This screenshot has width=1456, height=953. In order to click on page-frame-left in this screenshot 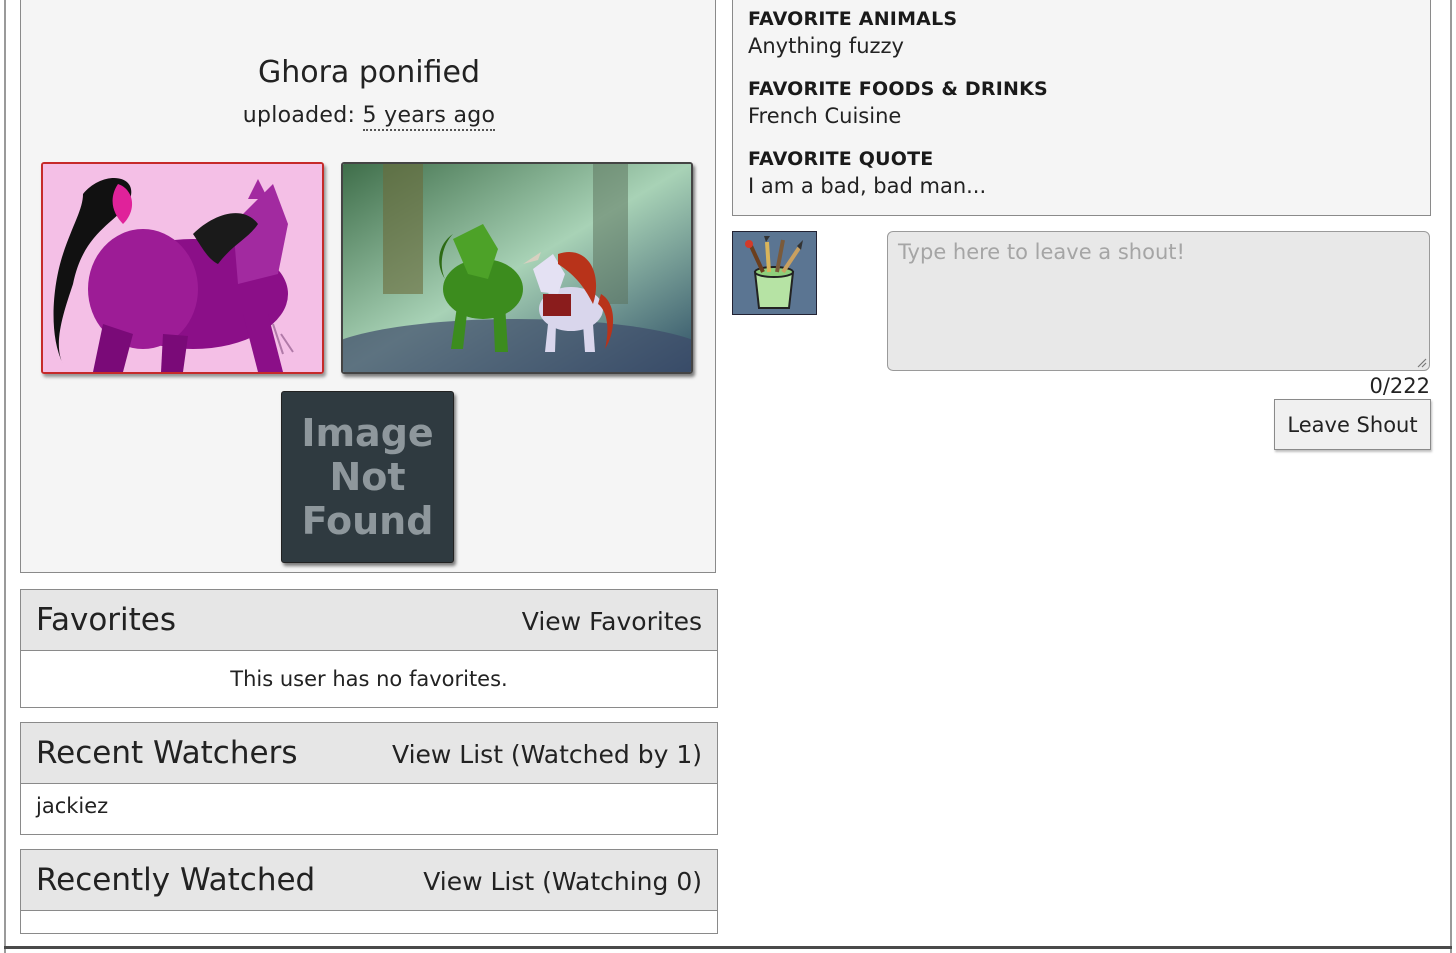, I will do `click(5, 476)`.